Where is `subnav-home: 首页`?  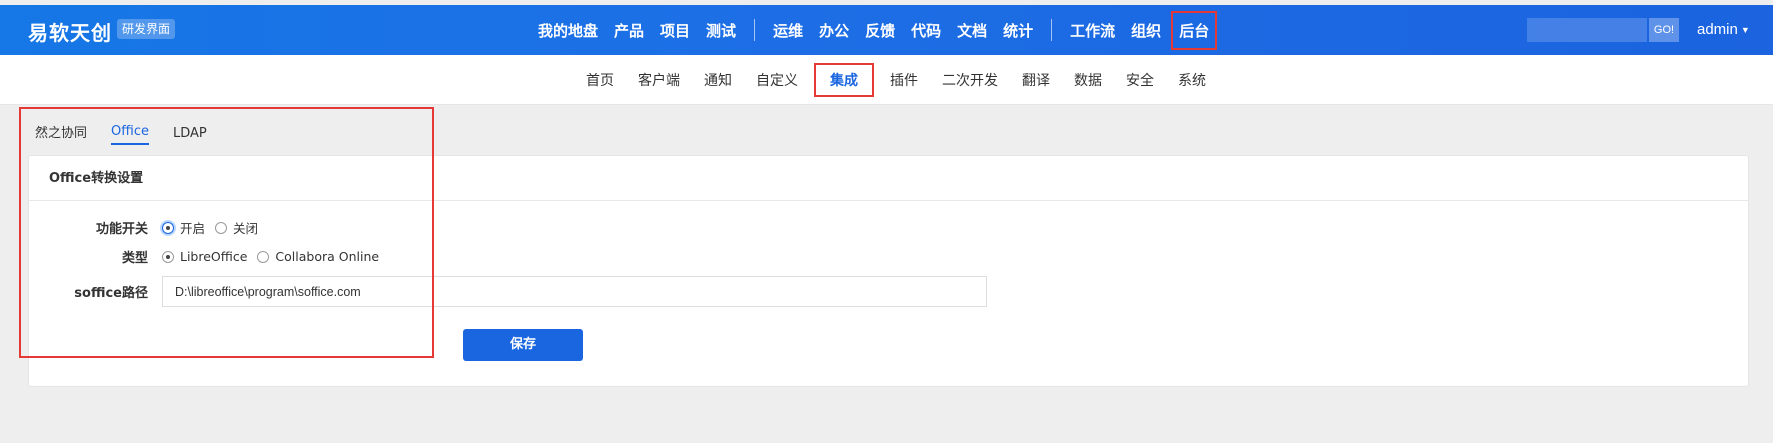 subnav-home: 首页 is located at coordinates (600, 80).